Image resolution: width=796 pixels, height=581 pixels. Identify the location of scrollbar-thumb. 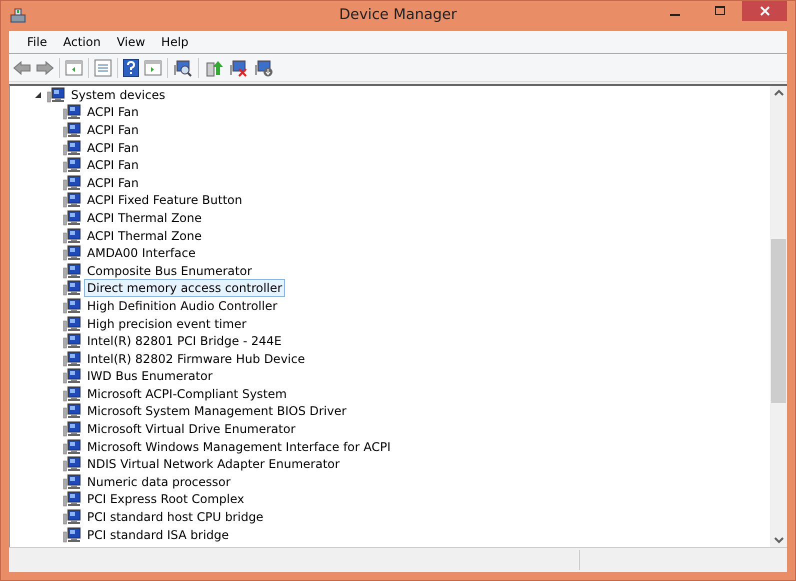
(778, 321).